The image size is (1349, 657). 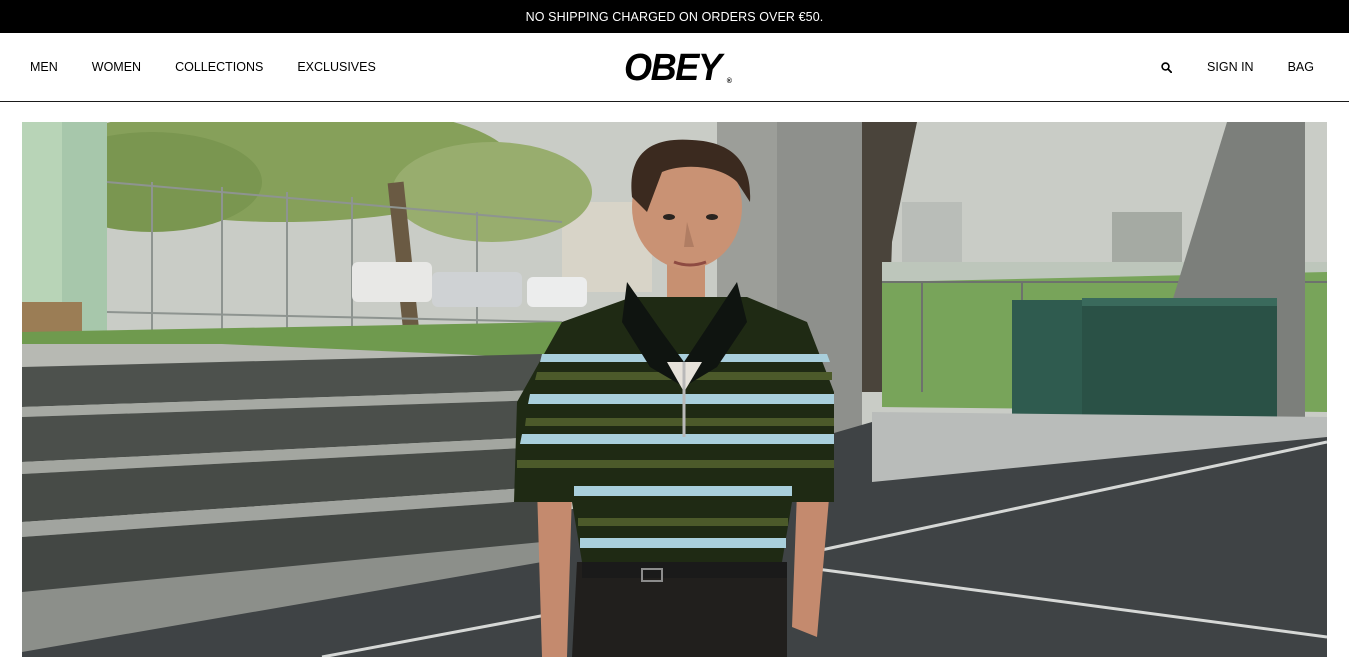 I want to click on promo-bar: NO SHIPPING CHARGED ON ORDERS OVER €50., so click(x=674, y=16).